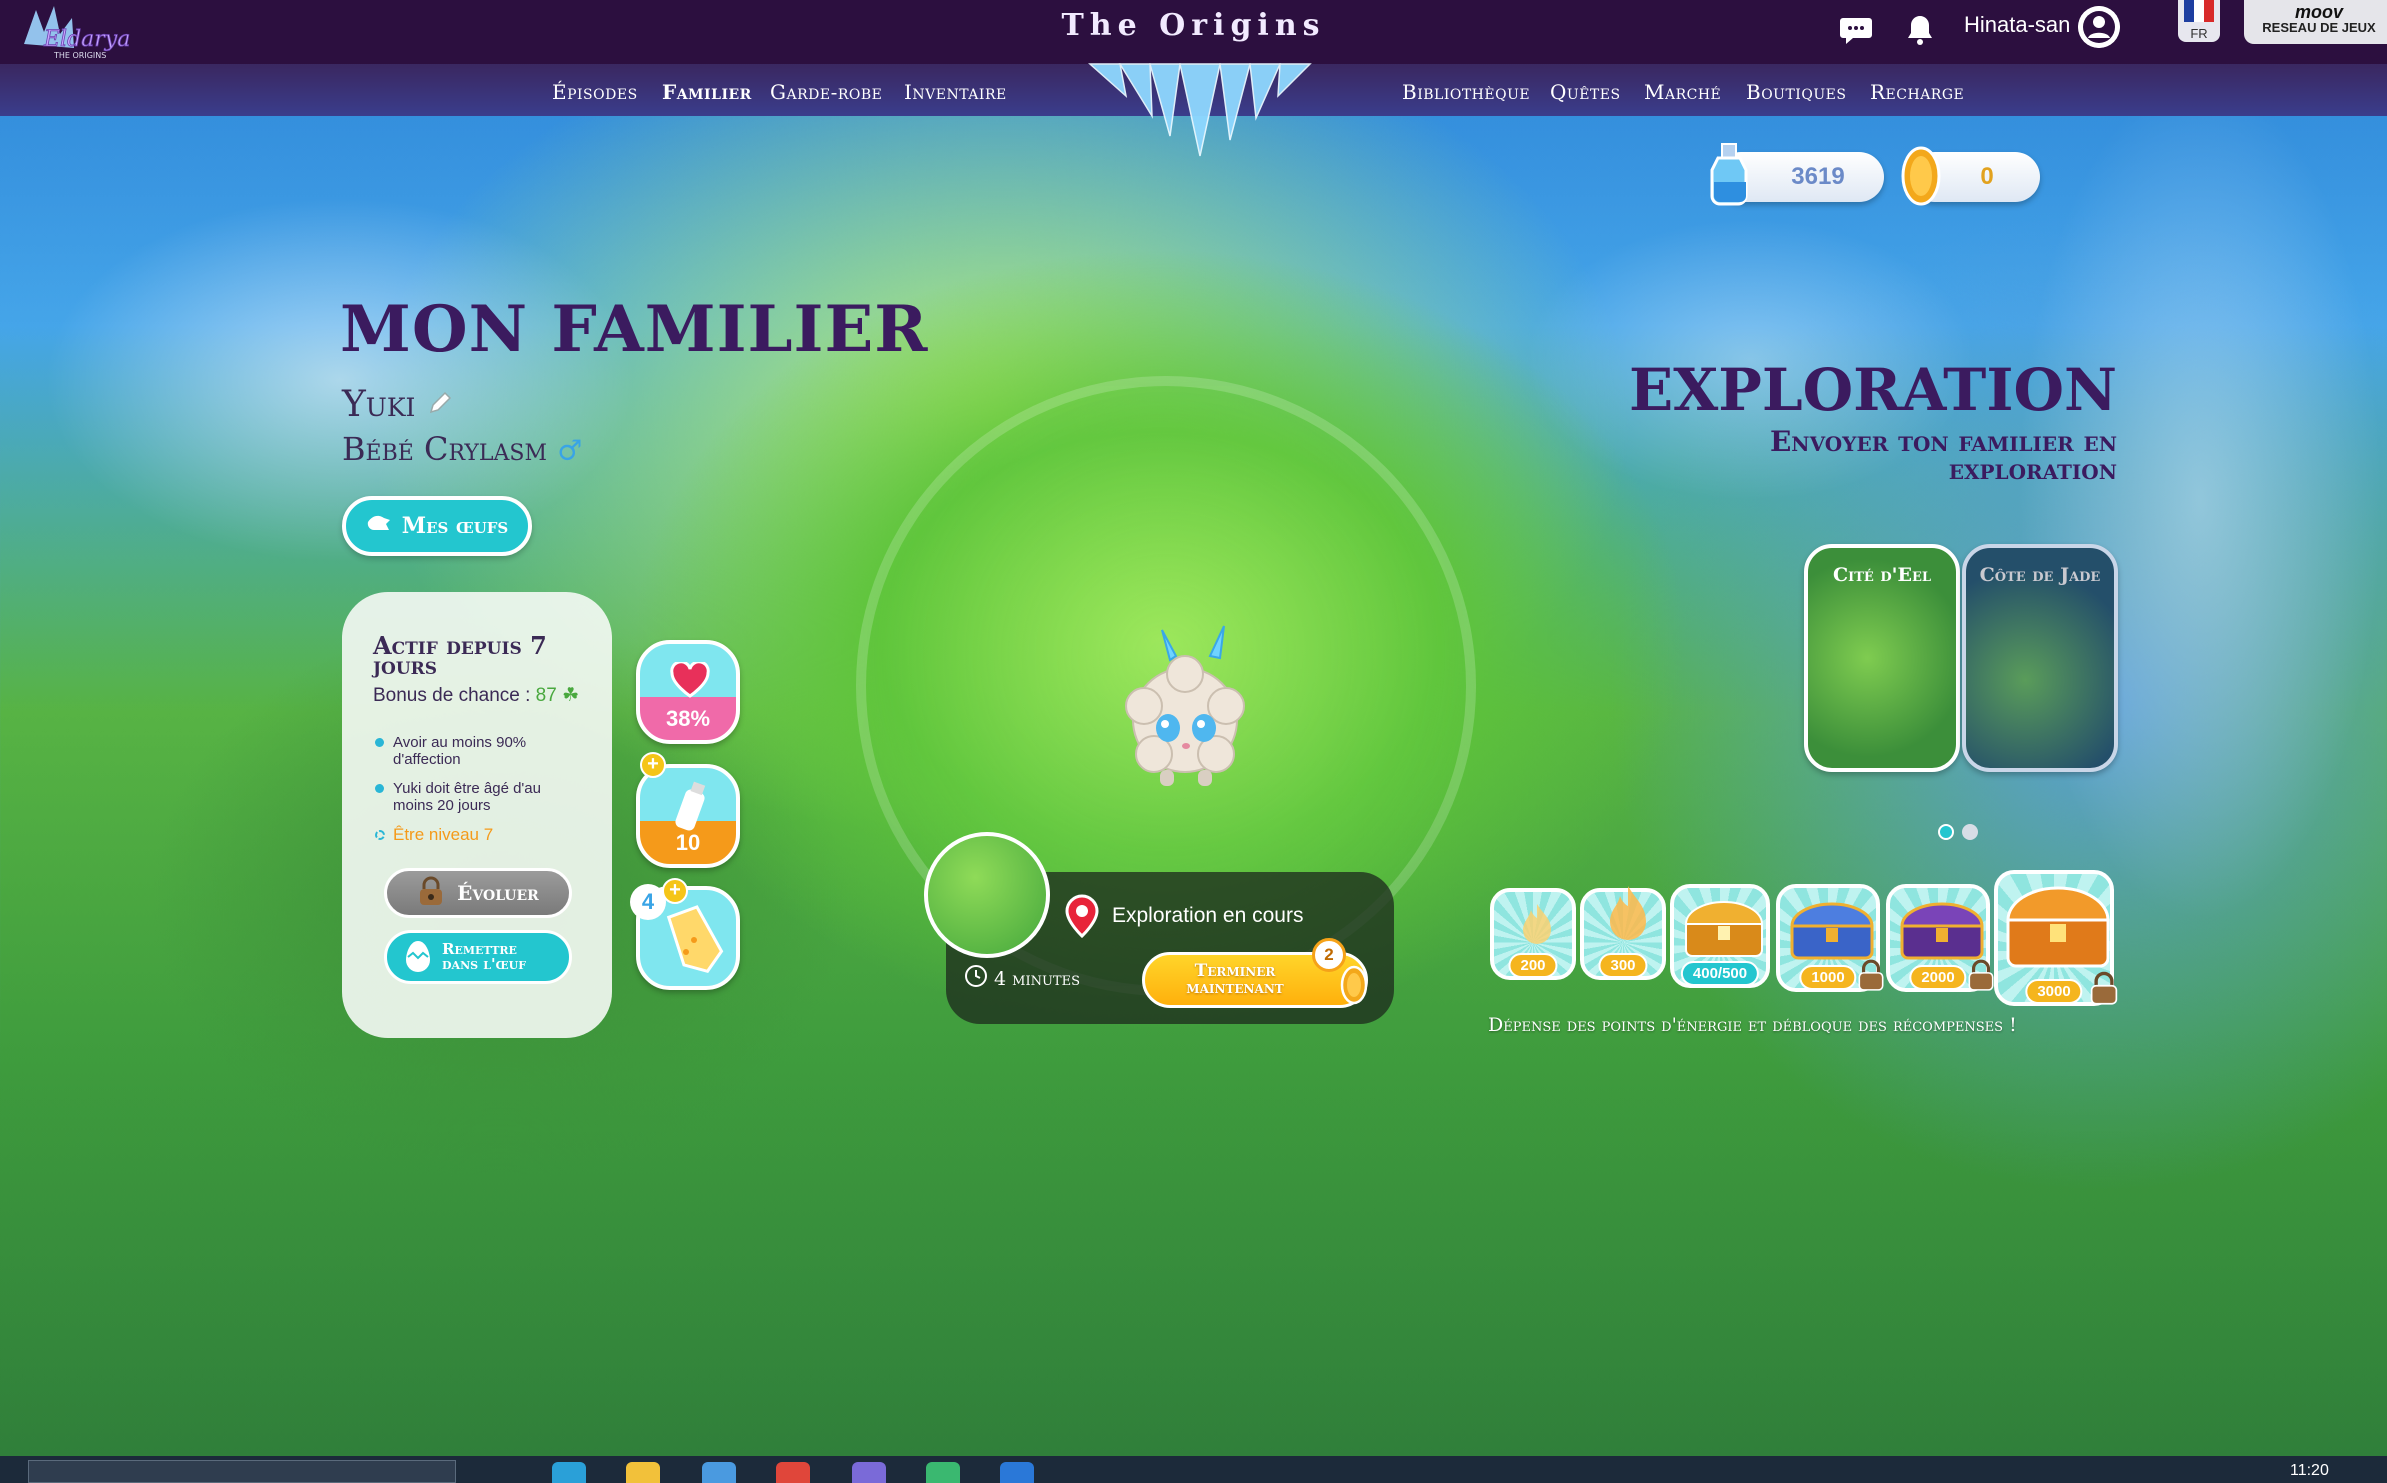 This screenshot has height=1483, width=2387. Describe the element at coordinates (2199, 11) in the screenshot. I see `france-flag-icon` at that location.